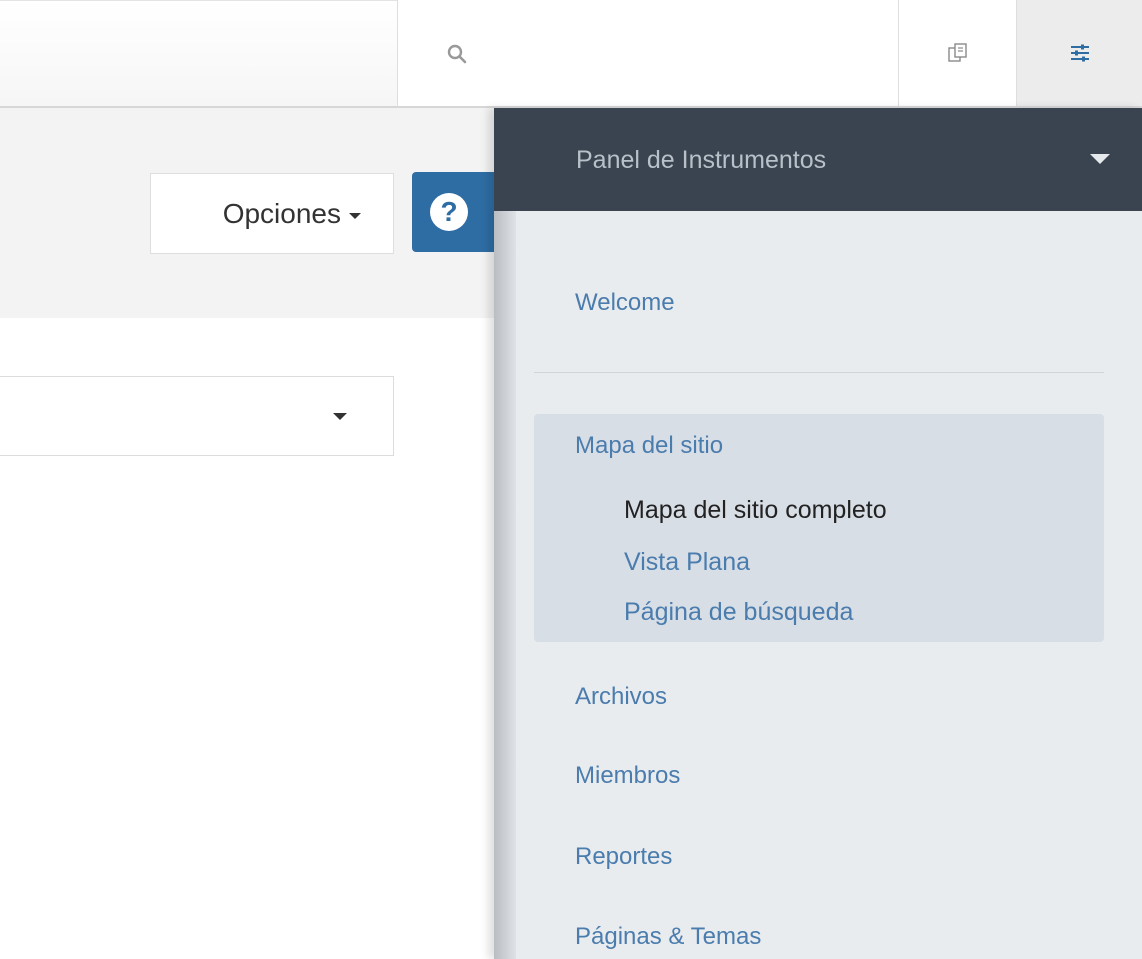 Image resolution: width=1142 pixels, height=959 pixels. I want to click on options-dropdown-button: Opciones, so click(272, 213).